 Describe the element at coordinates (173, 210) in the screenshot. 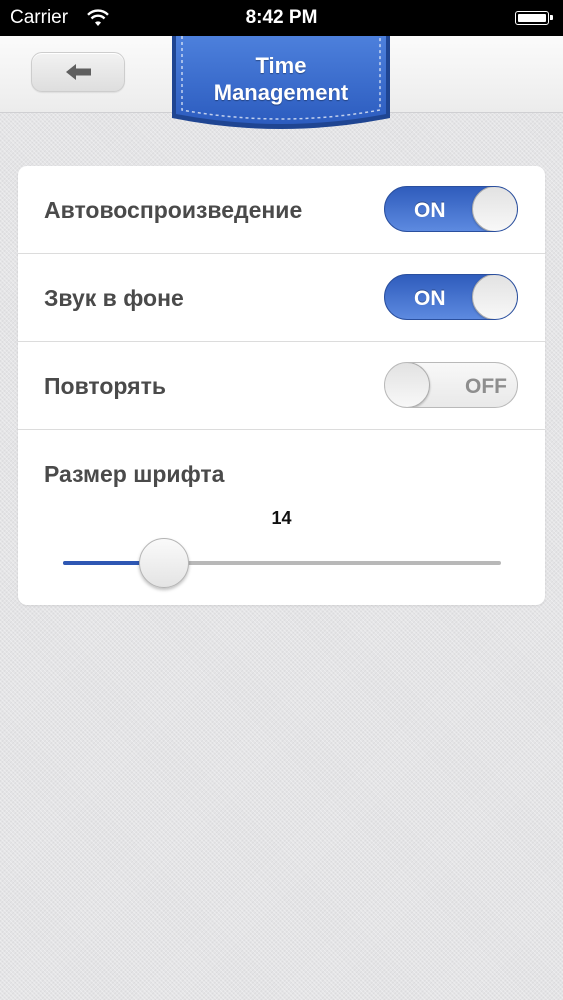

I see `autoplay-label: Автовоспроизведение` at that location.